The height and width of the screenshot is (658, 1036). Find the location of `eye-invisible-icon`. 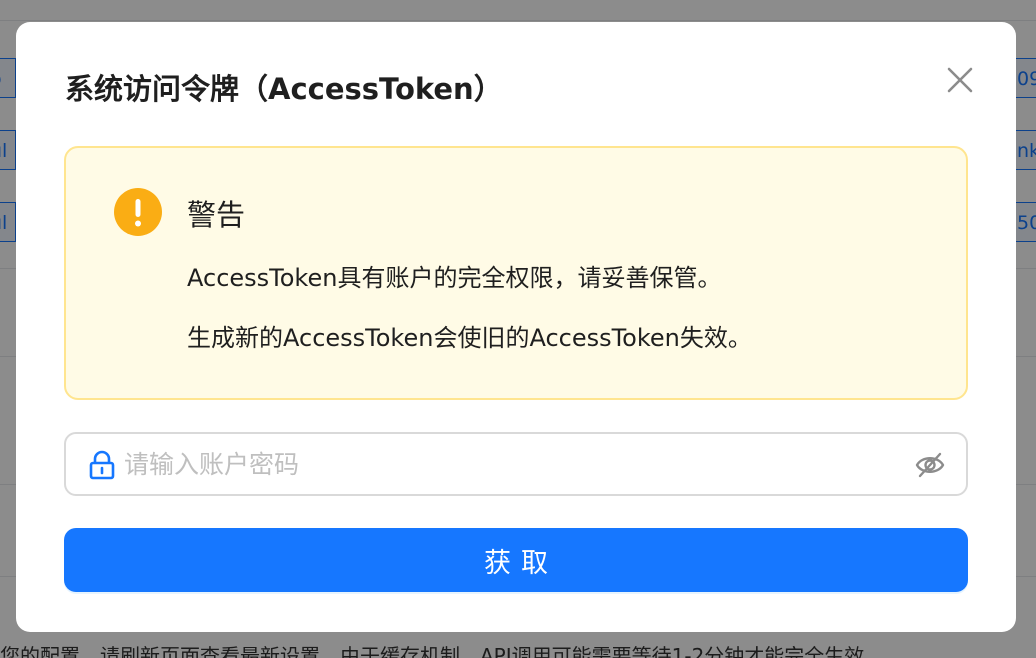

eye-invisible-icon is located at coordinates (930, 465).